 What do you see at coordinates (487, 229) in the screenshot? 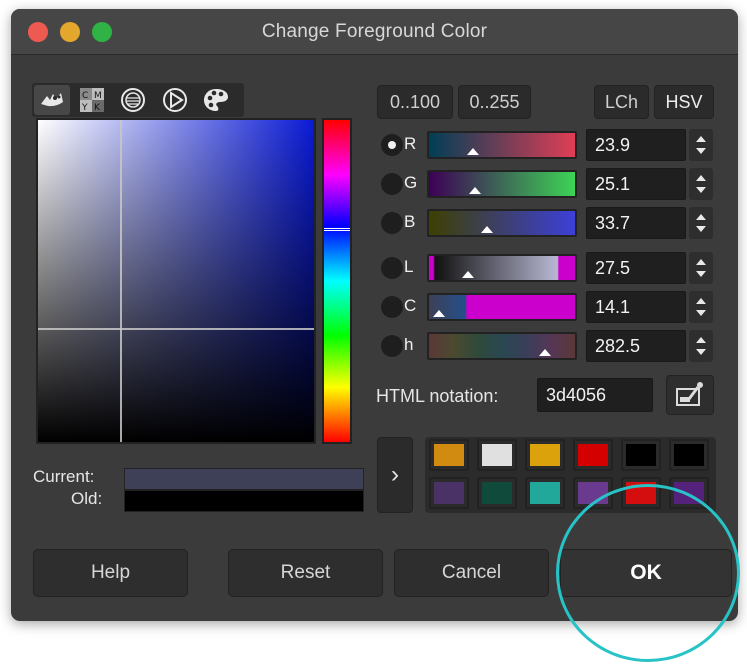
I see `channel-b-handle` at bounding box center [487, 229].